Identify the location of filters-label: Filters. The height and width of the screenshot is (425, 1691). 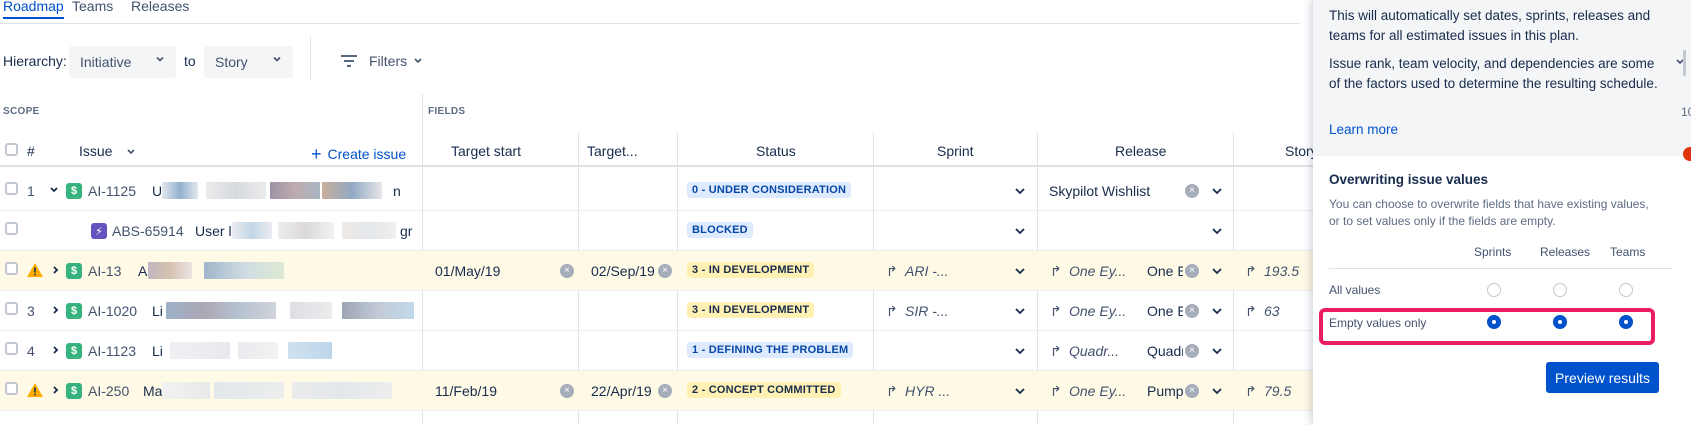
(388, 61).